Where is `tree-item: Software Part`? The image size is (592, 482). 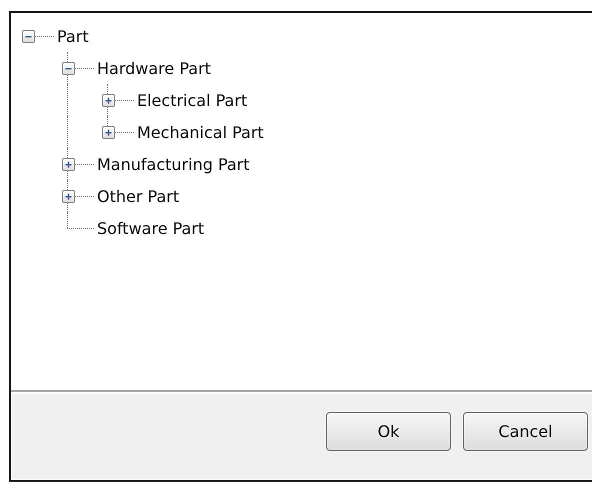 tree-item: Software Part is located at coordinates (150, 228).